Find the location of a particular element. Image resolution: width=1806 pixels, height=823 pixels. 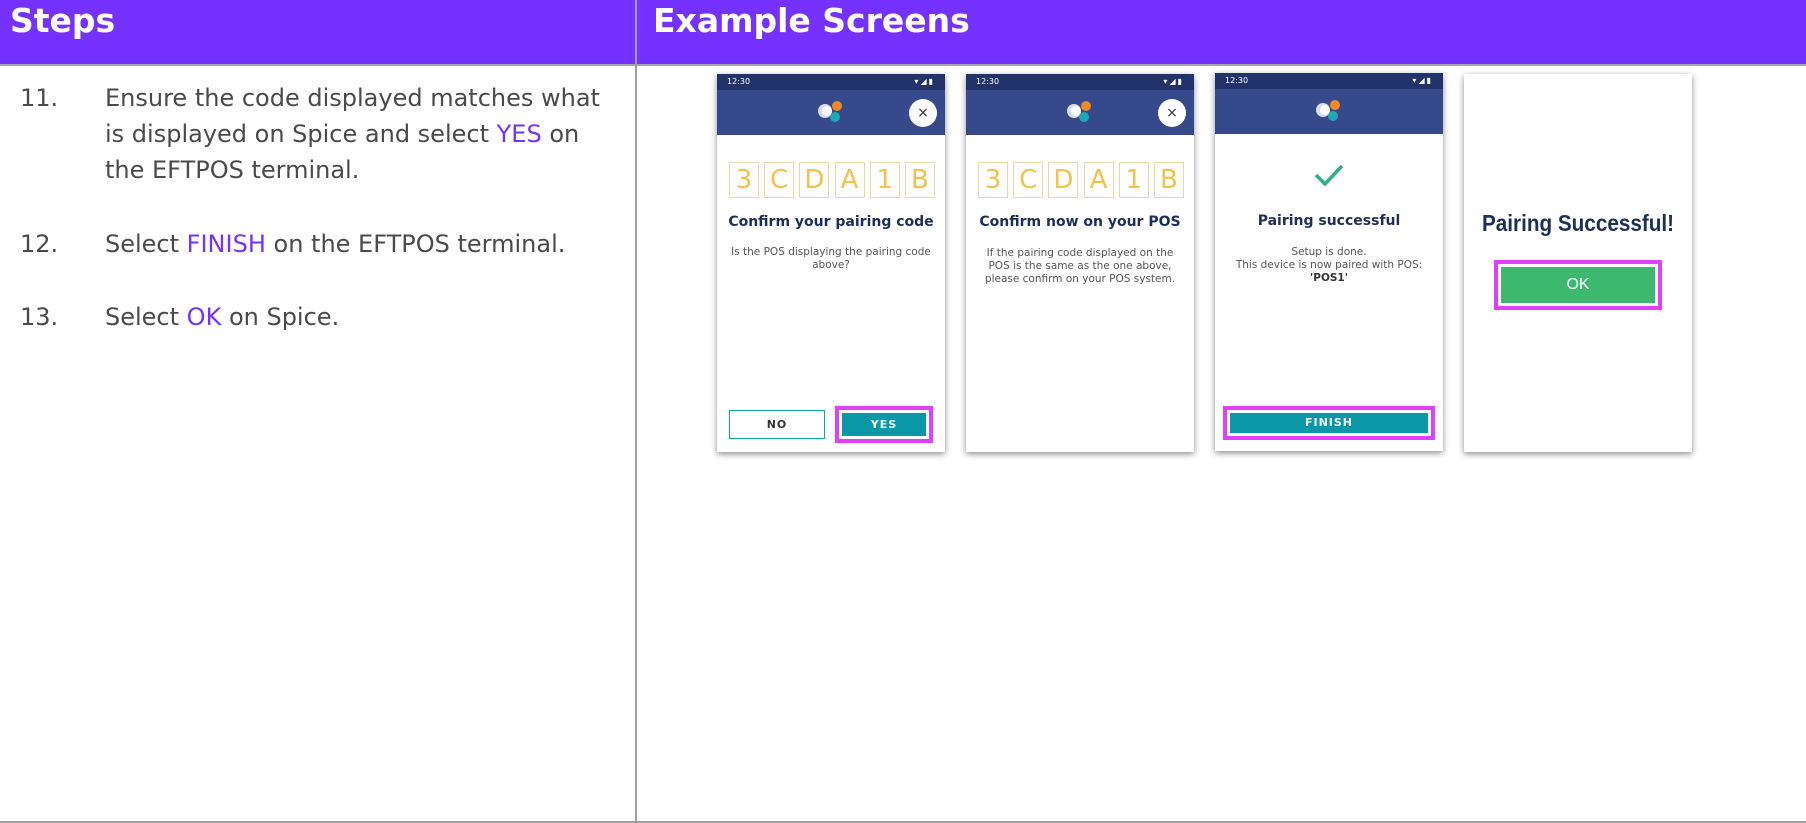

yes-highlight-frame: YES is located at coordinates (884, 424).